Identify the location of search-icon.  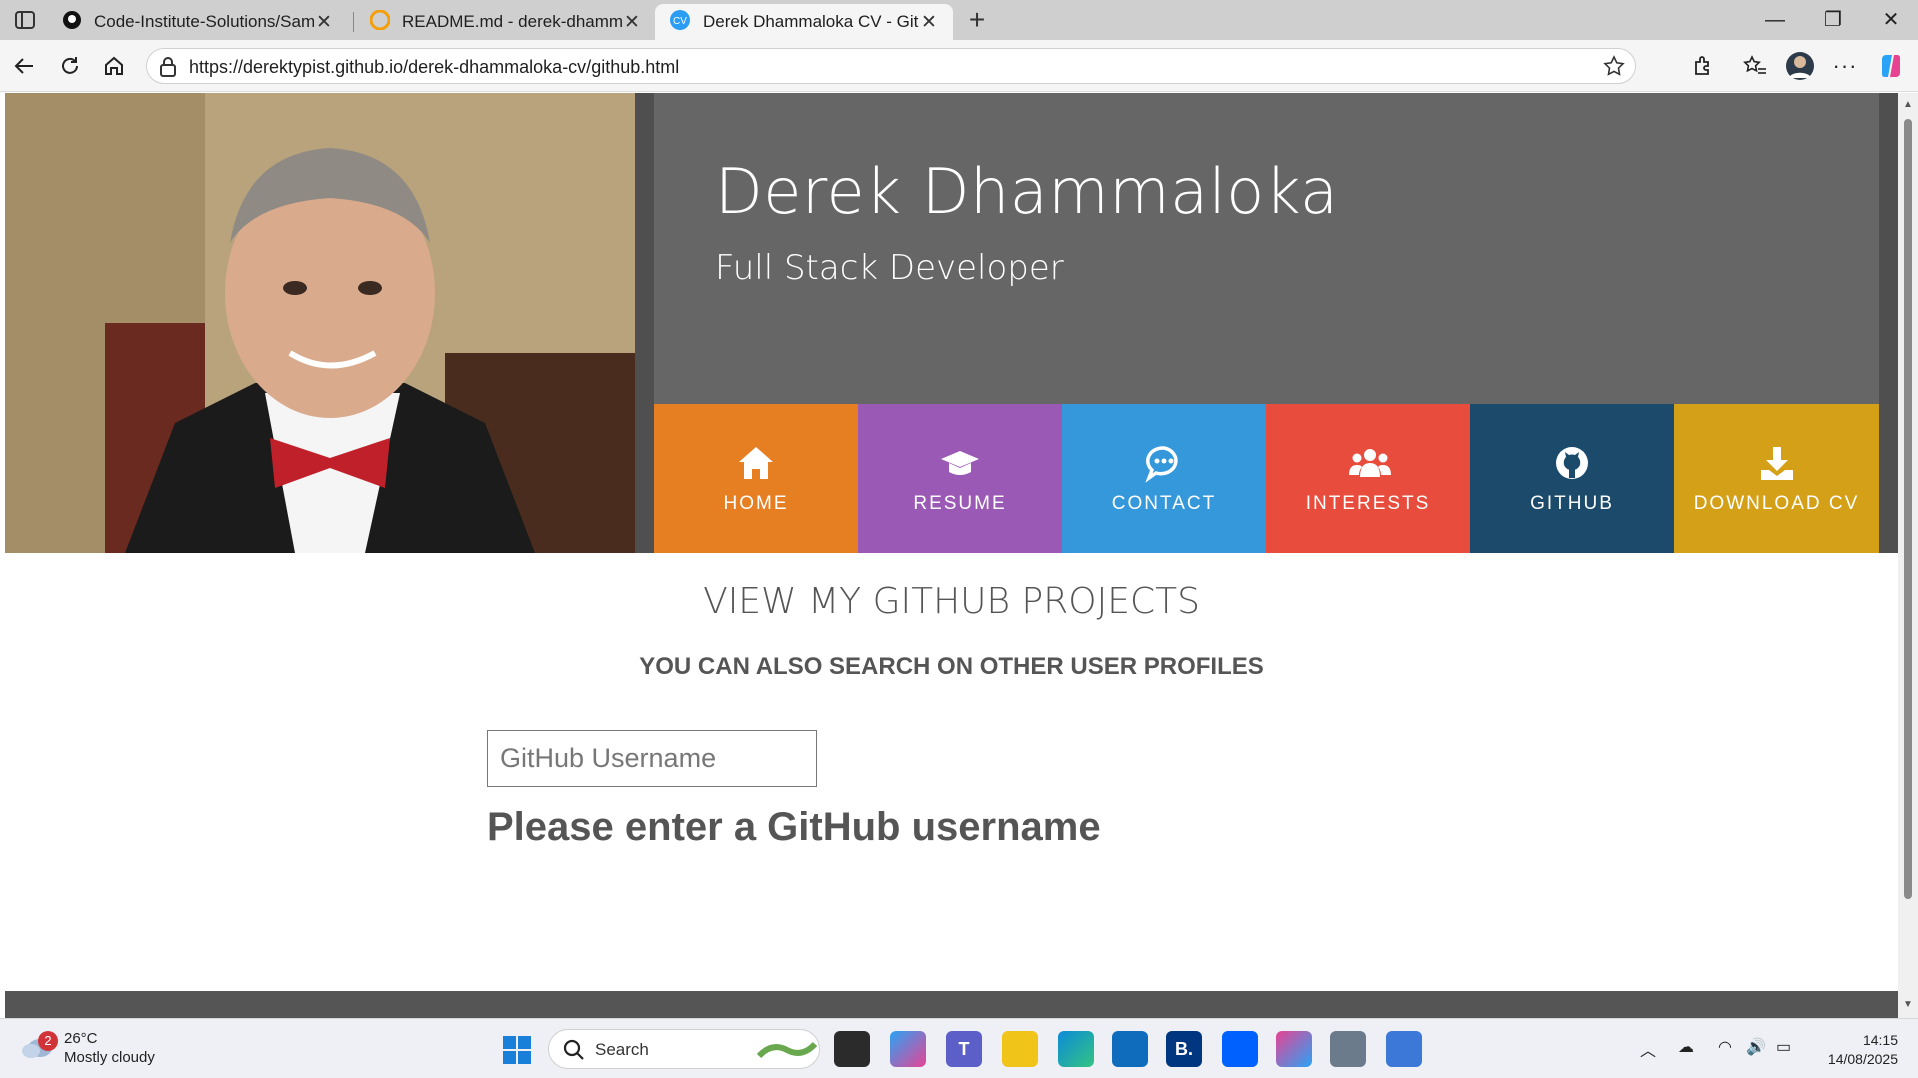
(574, 1052).